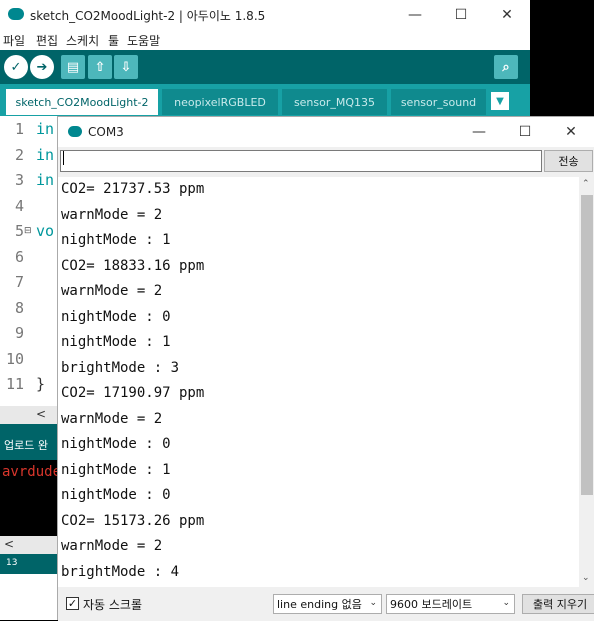 This screenshot has width=594, height=621. Describe the element at coordinates (461, 15) in the screenshot. I see `ide-maximize-button: ☐` at that location.